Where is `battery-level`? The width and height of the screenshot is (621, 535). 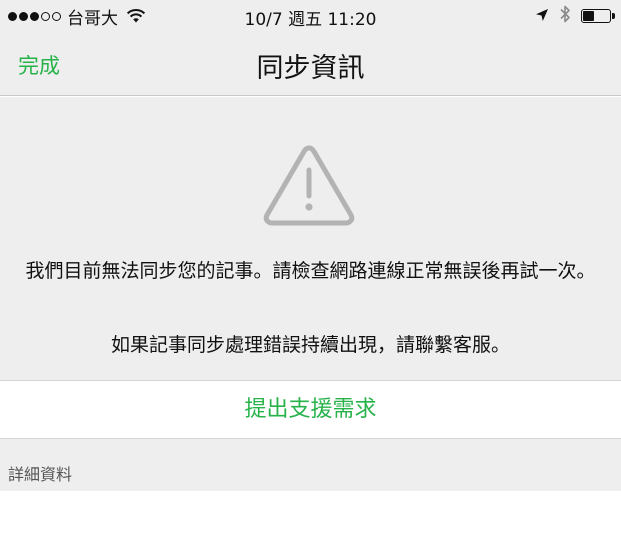 battery-level is located at coordinates (588, 16).